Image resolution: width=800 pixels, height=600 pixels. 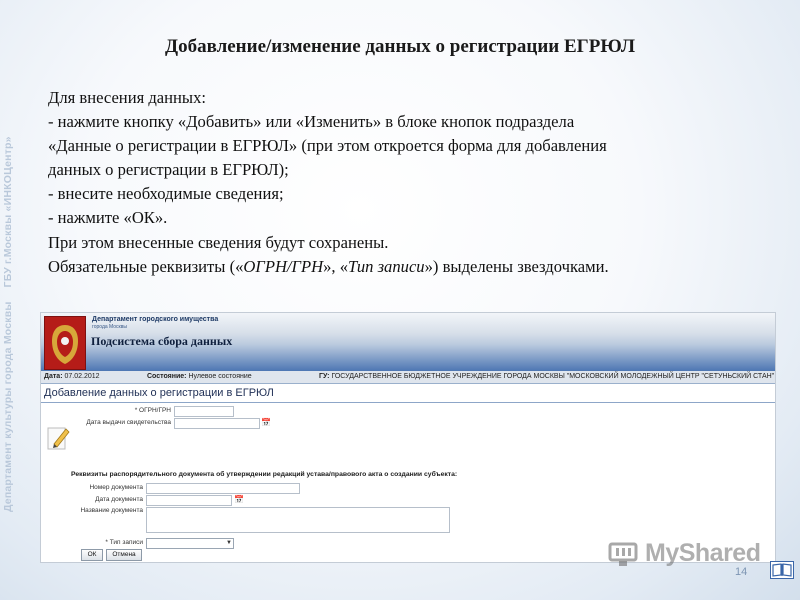 I want to click on pencil-icon, so click(x=59, y=438).